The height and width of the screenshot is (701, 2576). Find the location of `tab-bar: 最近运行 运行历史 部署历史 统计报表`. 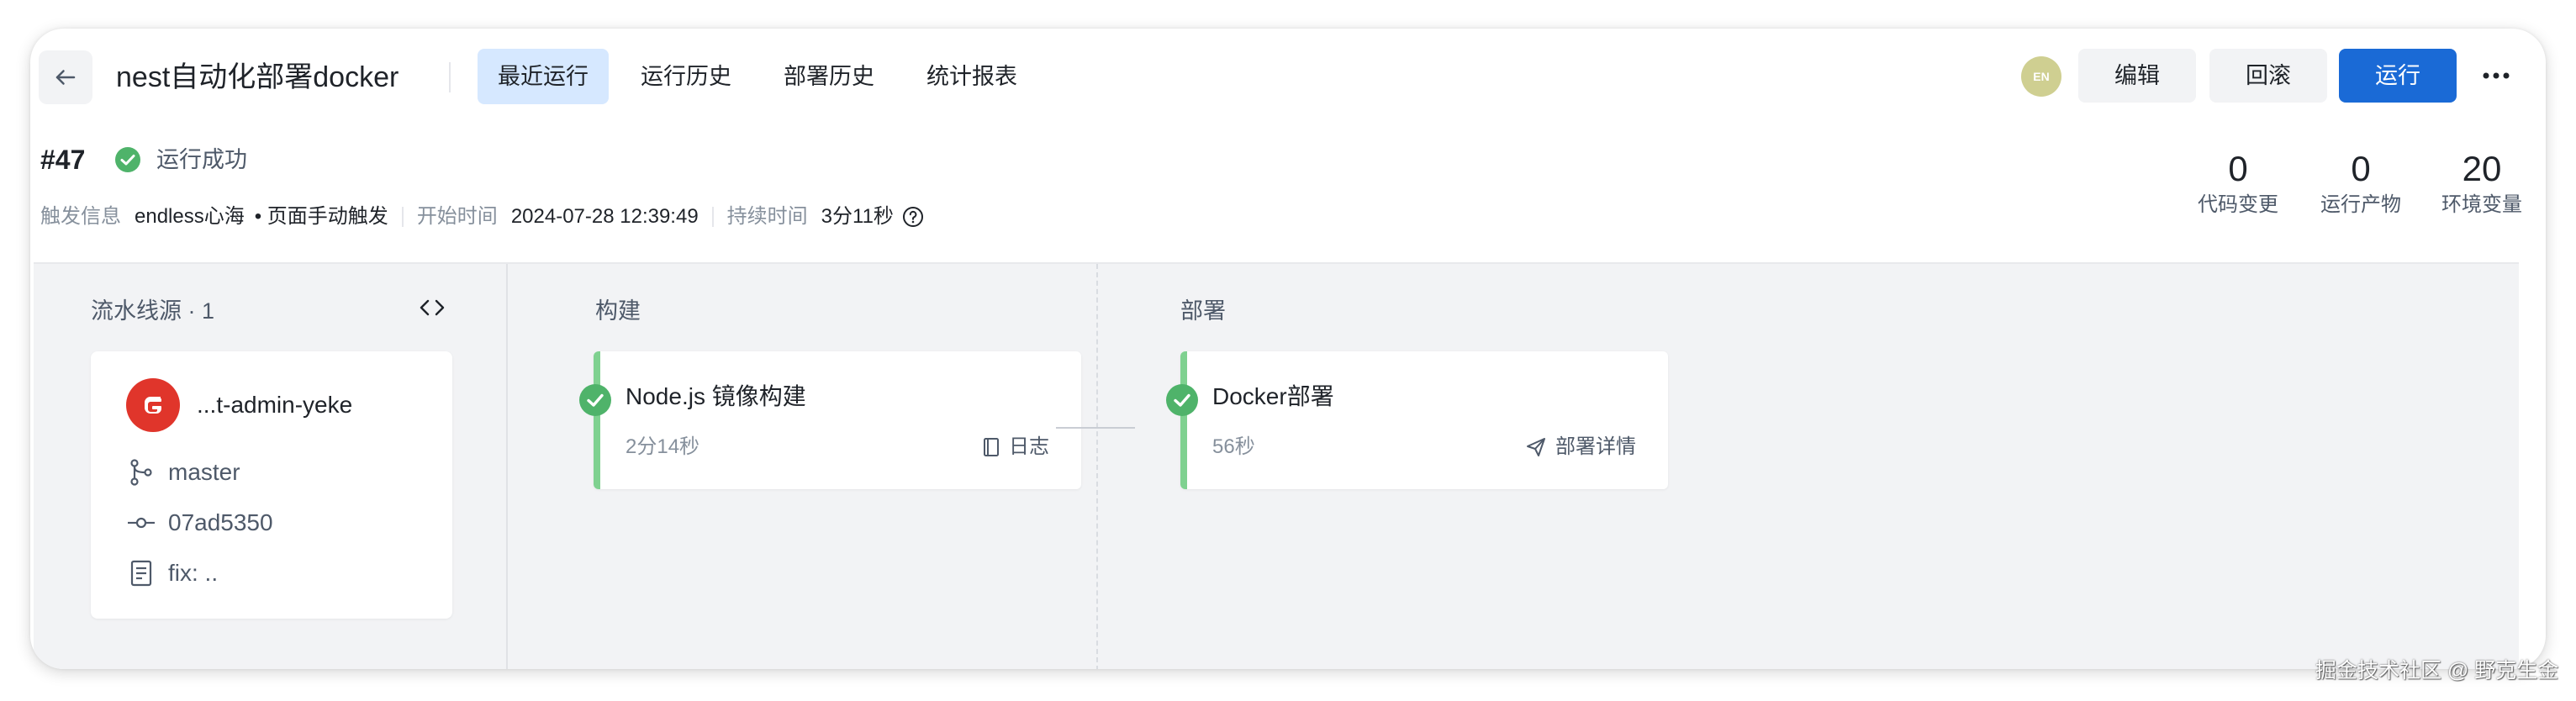

tab-bar: 最近运行 运行历史 部署历史 统计报表 is located at coordinates (763, 76).